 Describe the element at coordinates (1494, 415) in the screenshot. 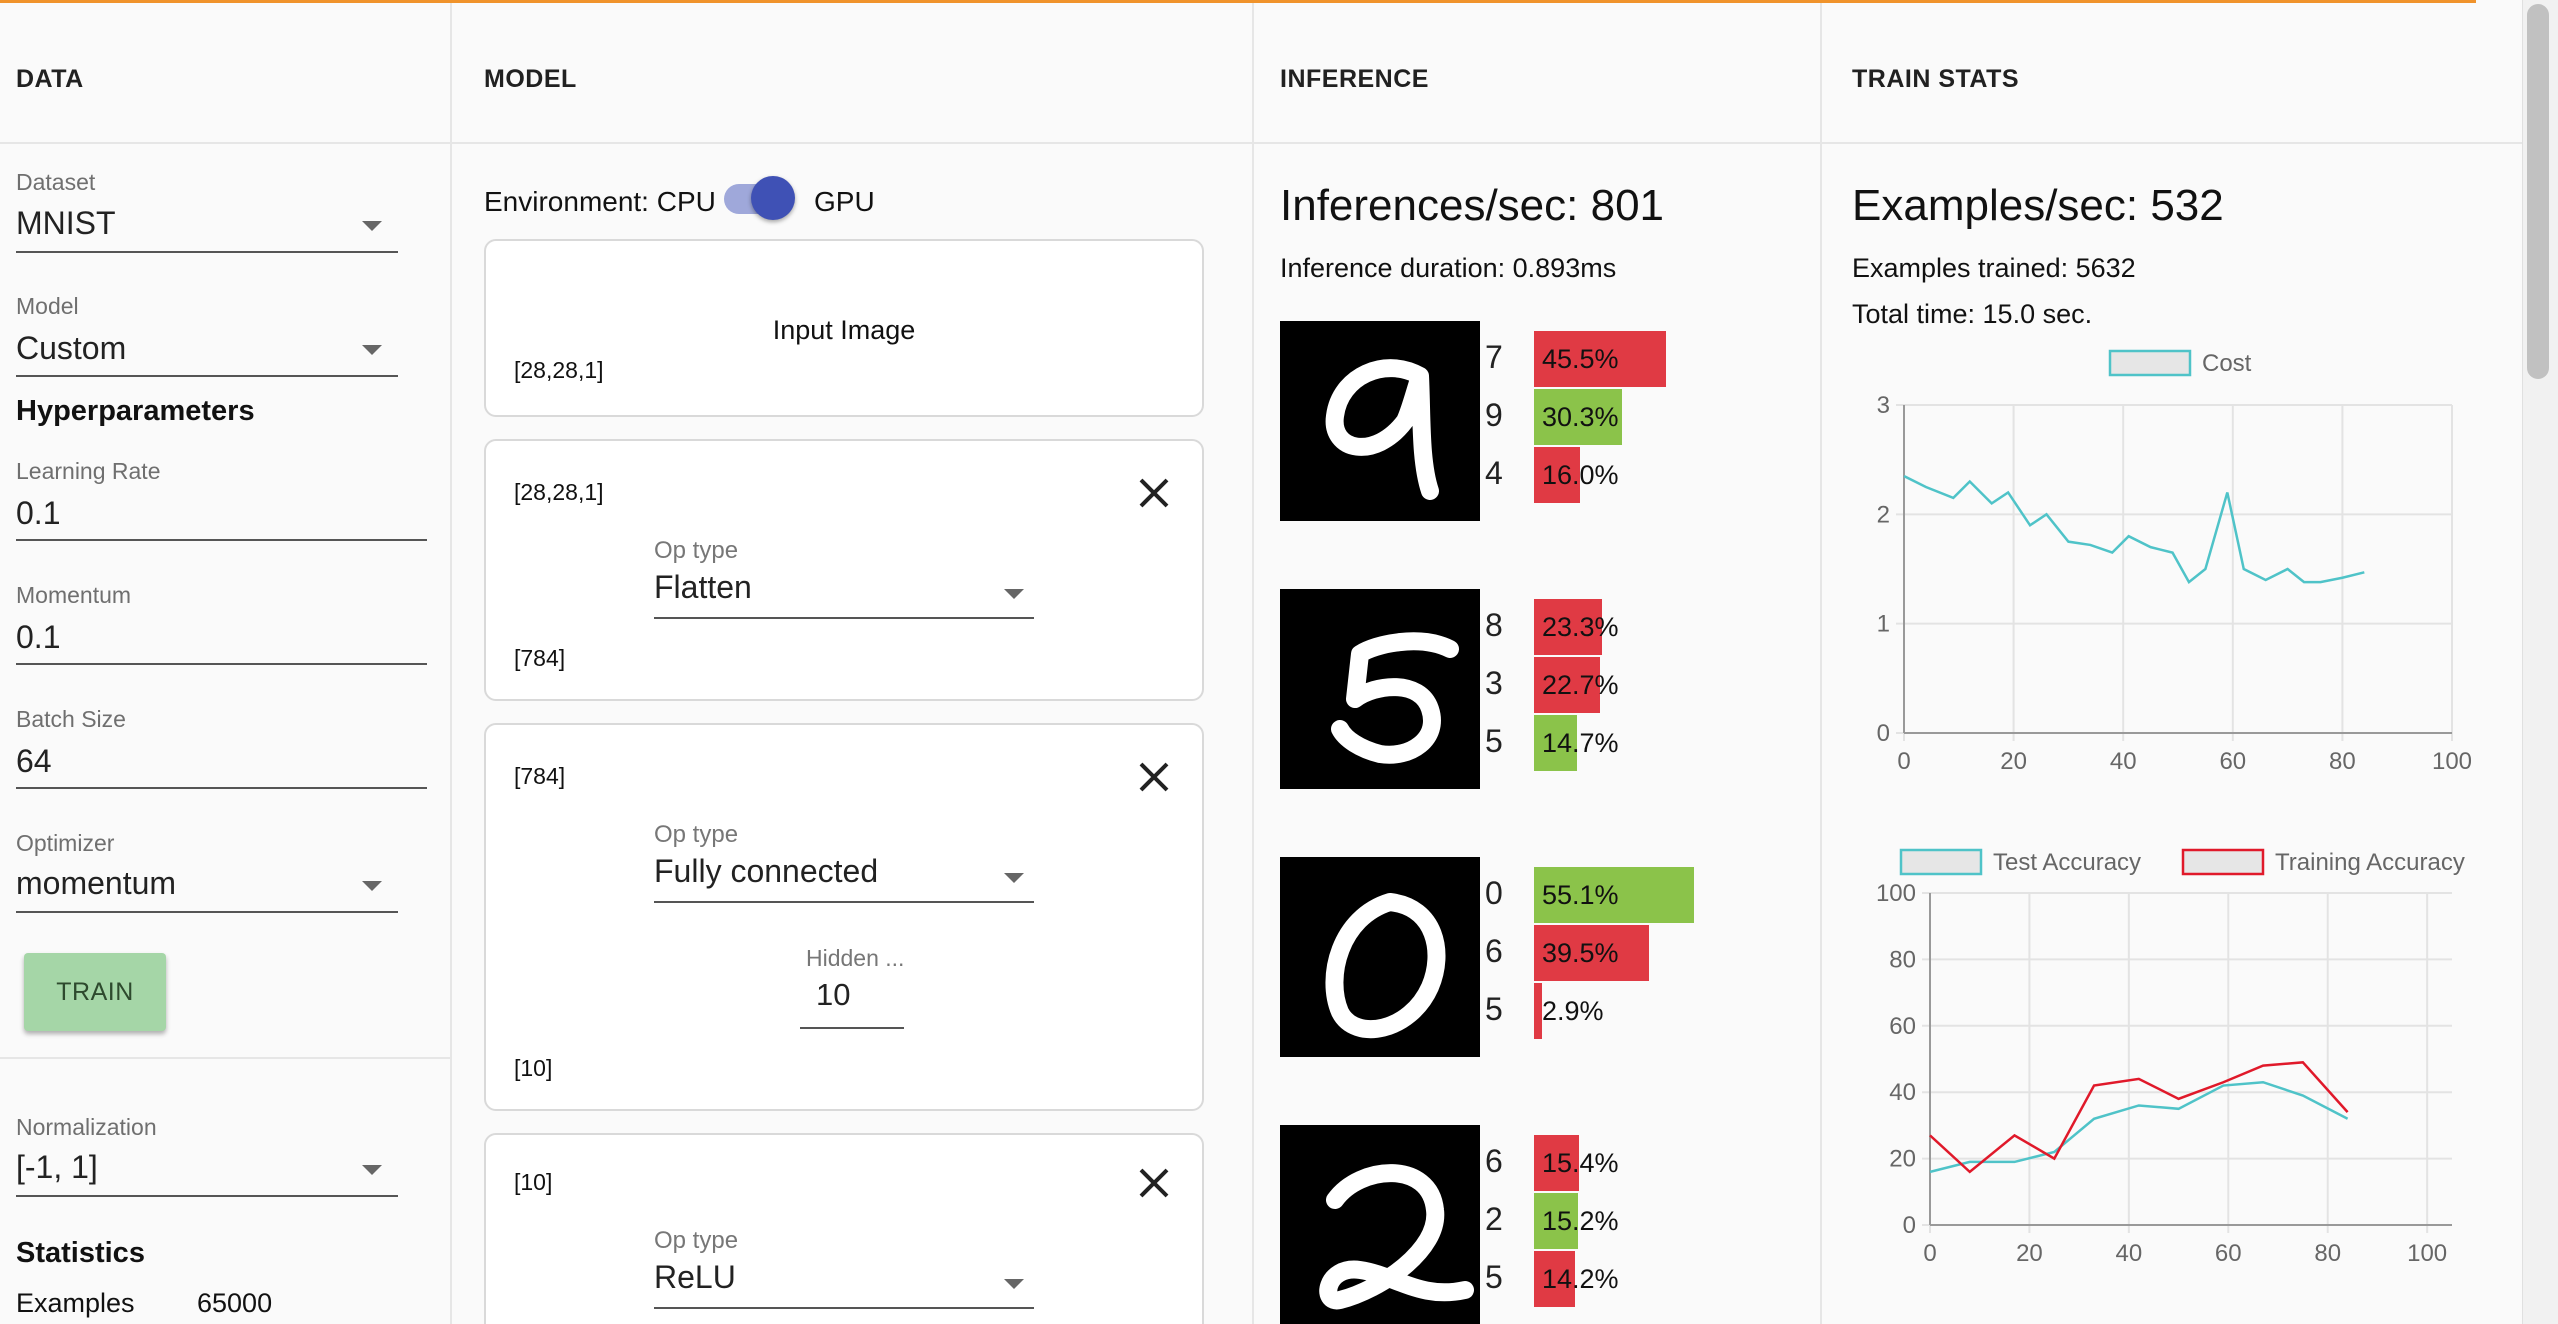

I see `prediction-label: 9` at that location.